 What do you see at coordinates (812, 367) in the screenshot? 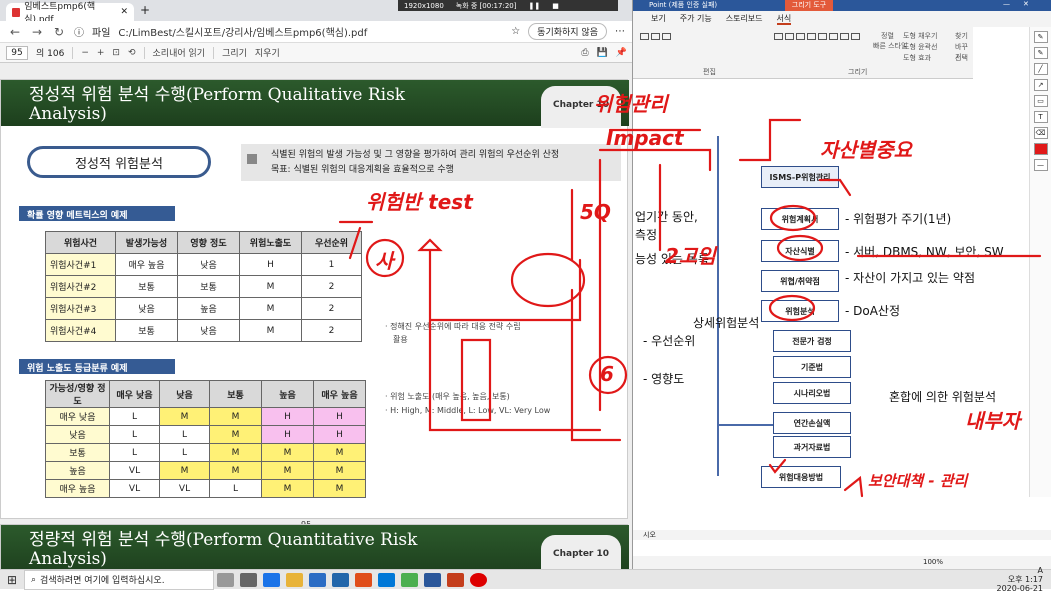
I see `flow-box: 기준법` at bounding box center [812, 367].